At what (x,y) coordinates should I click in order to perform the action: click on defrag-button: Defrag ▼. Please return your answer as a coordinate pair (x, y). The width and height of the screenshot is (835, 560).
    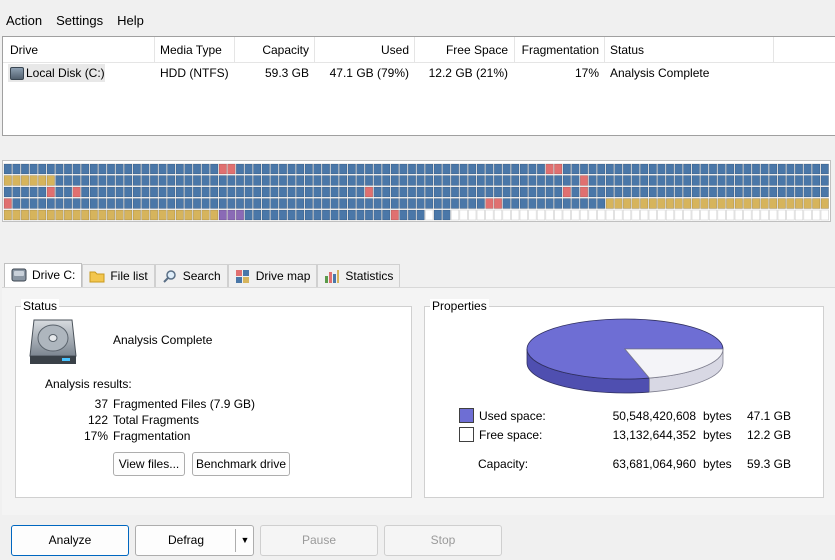
    Looking at the image, I should click on (194, 540).